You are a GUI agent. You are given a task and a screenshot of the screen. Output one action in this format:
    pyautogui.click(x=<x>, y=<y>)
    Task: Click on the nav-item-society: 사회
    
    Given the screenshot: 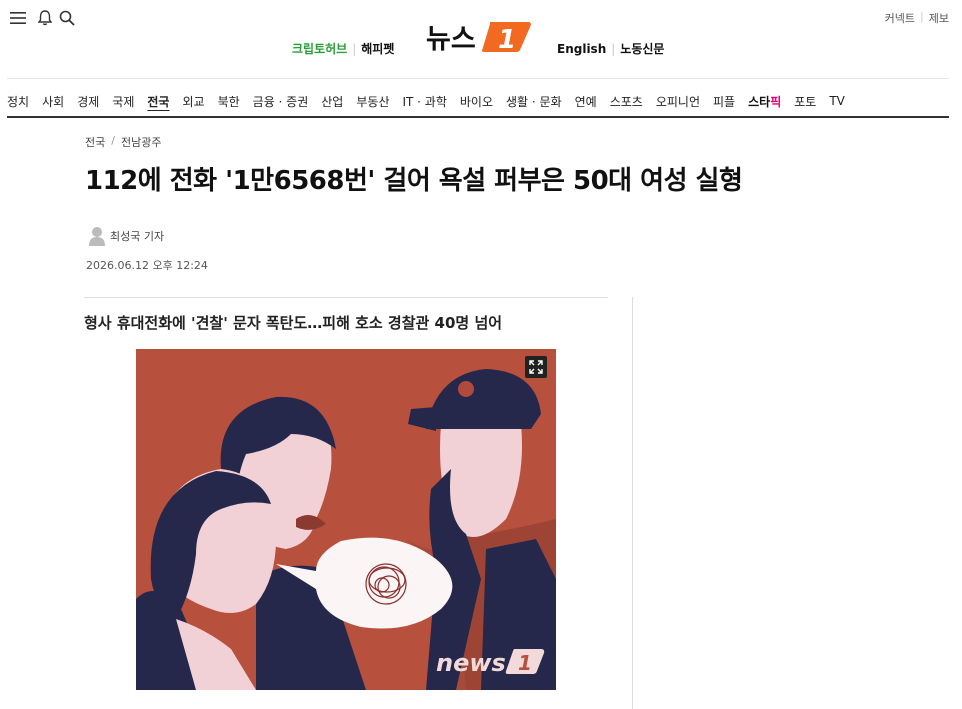 What is the action you would take?
    pyautogui.click(x=53, y=101)
    